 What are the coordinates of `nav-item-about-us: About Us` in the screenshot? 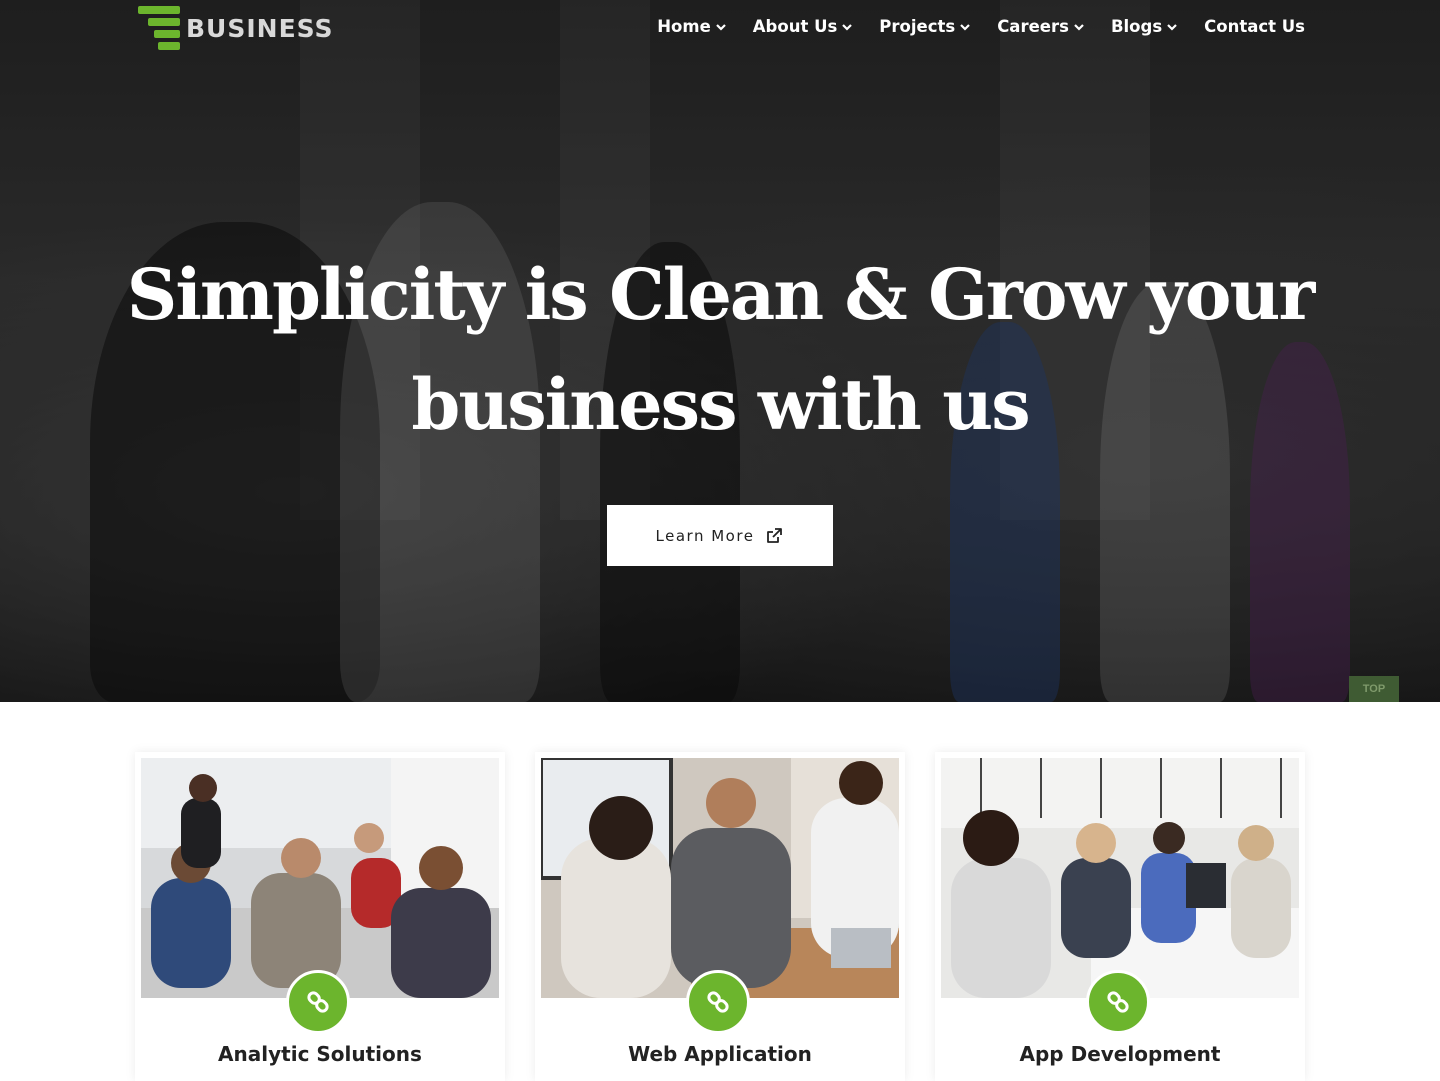 It's located at (803, 26).